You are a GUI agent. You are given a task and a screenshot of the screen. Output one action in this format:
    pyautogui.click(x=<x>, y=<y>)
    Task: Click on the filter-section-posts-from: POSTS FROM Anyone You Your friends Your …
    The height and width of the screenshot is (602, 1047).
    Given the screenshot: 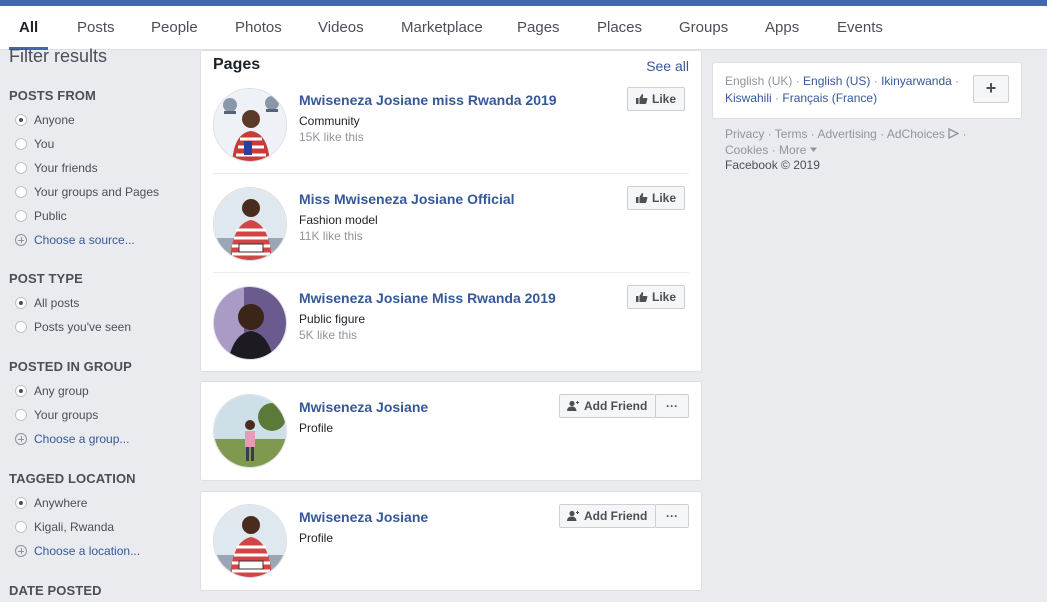 What is the action you would take?
    pyautogui.click(x=99, y=170)
    